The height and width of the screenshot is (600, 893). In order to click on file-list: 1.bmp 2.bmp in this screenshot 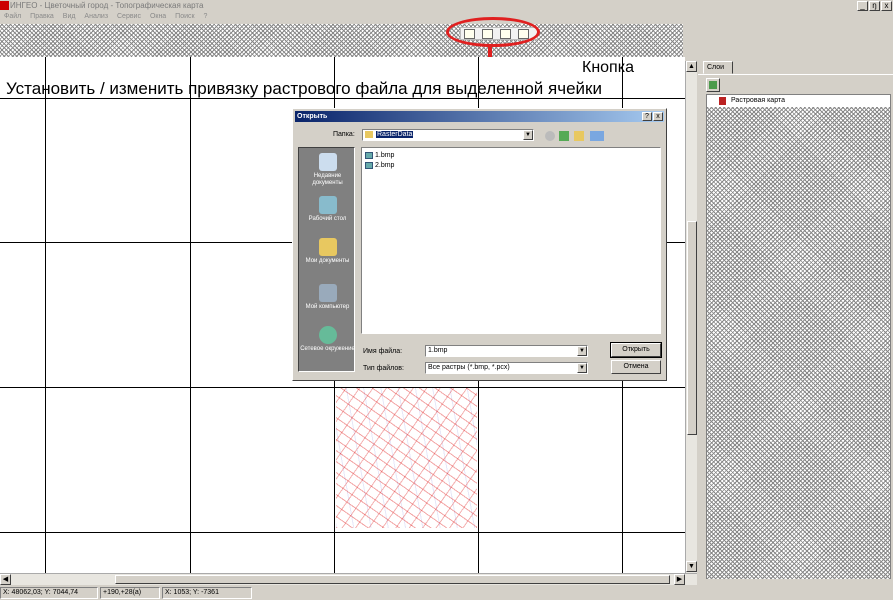, I will do `click(511, 240)`.